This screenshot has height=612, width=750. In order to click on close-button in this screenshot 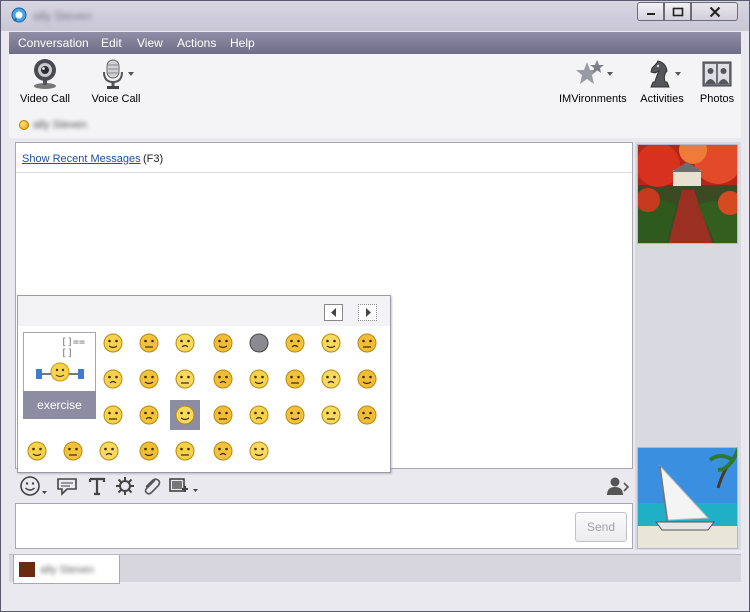, I will do `click(714, 11)`.